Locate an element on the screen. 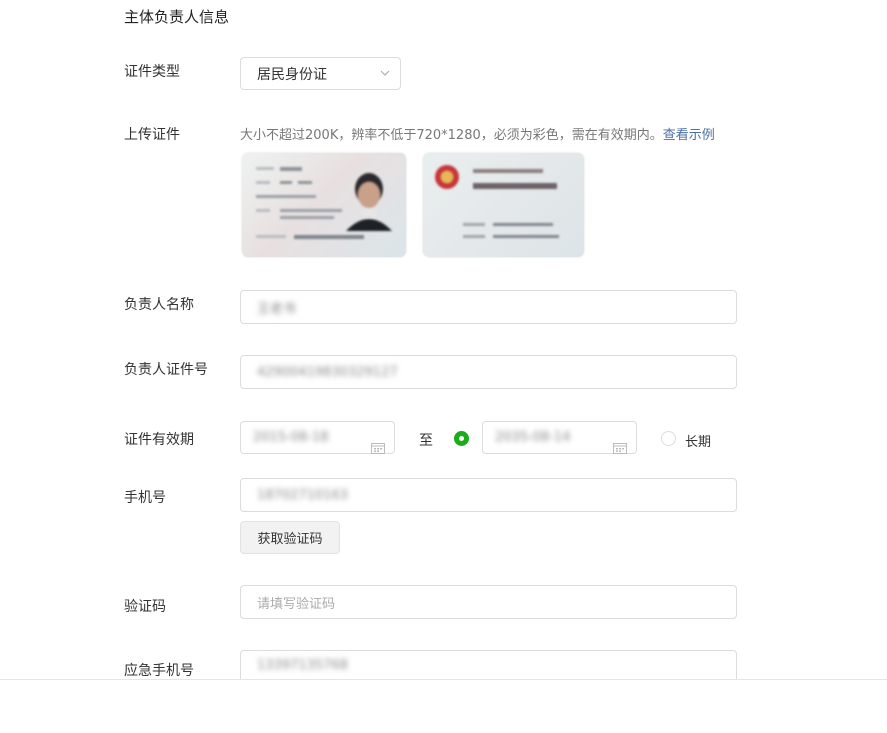 Image resolution: width=887 pixels, height=733 pixels. section-title: 主体负责人信息 is located at coordinates (177, 17).